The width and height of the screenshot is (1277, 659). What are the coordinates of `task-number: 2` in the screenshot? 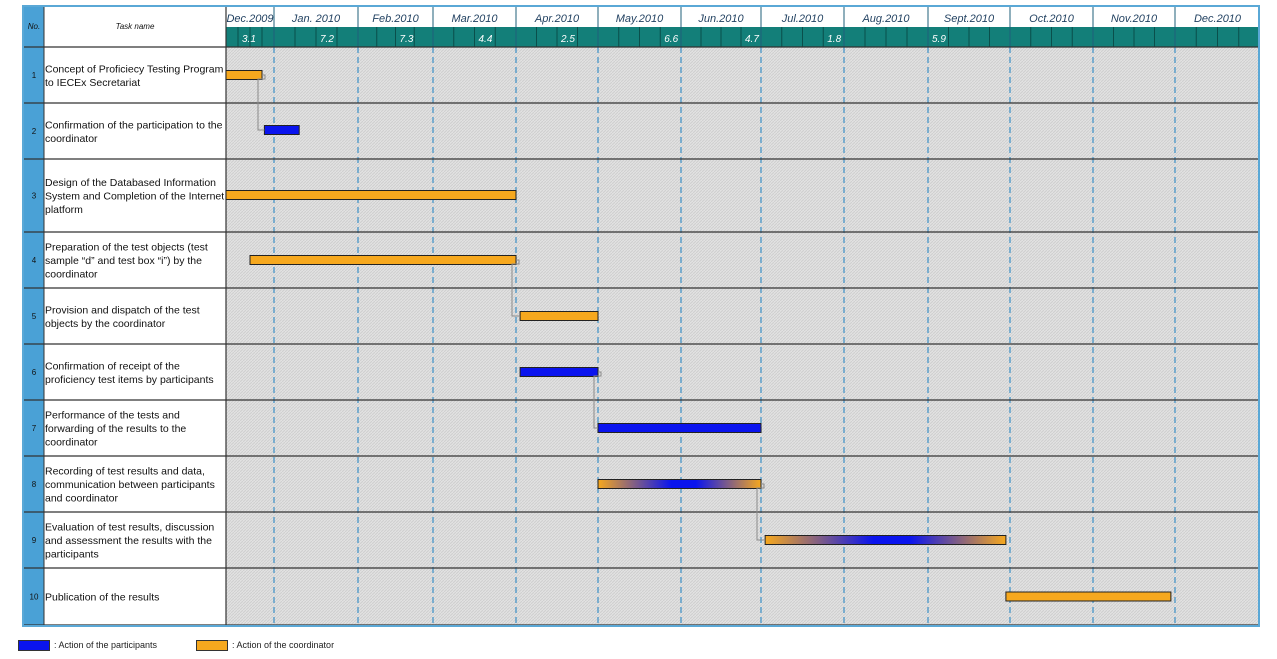 It's located at (34, 131).